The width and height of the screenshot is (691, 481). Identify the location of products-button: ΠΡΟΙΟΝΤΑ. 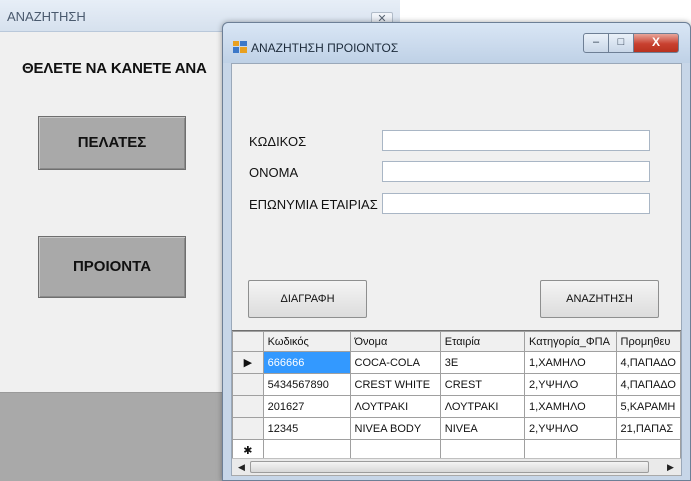
(112, 267).